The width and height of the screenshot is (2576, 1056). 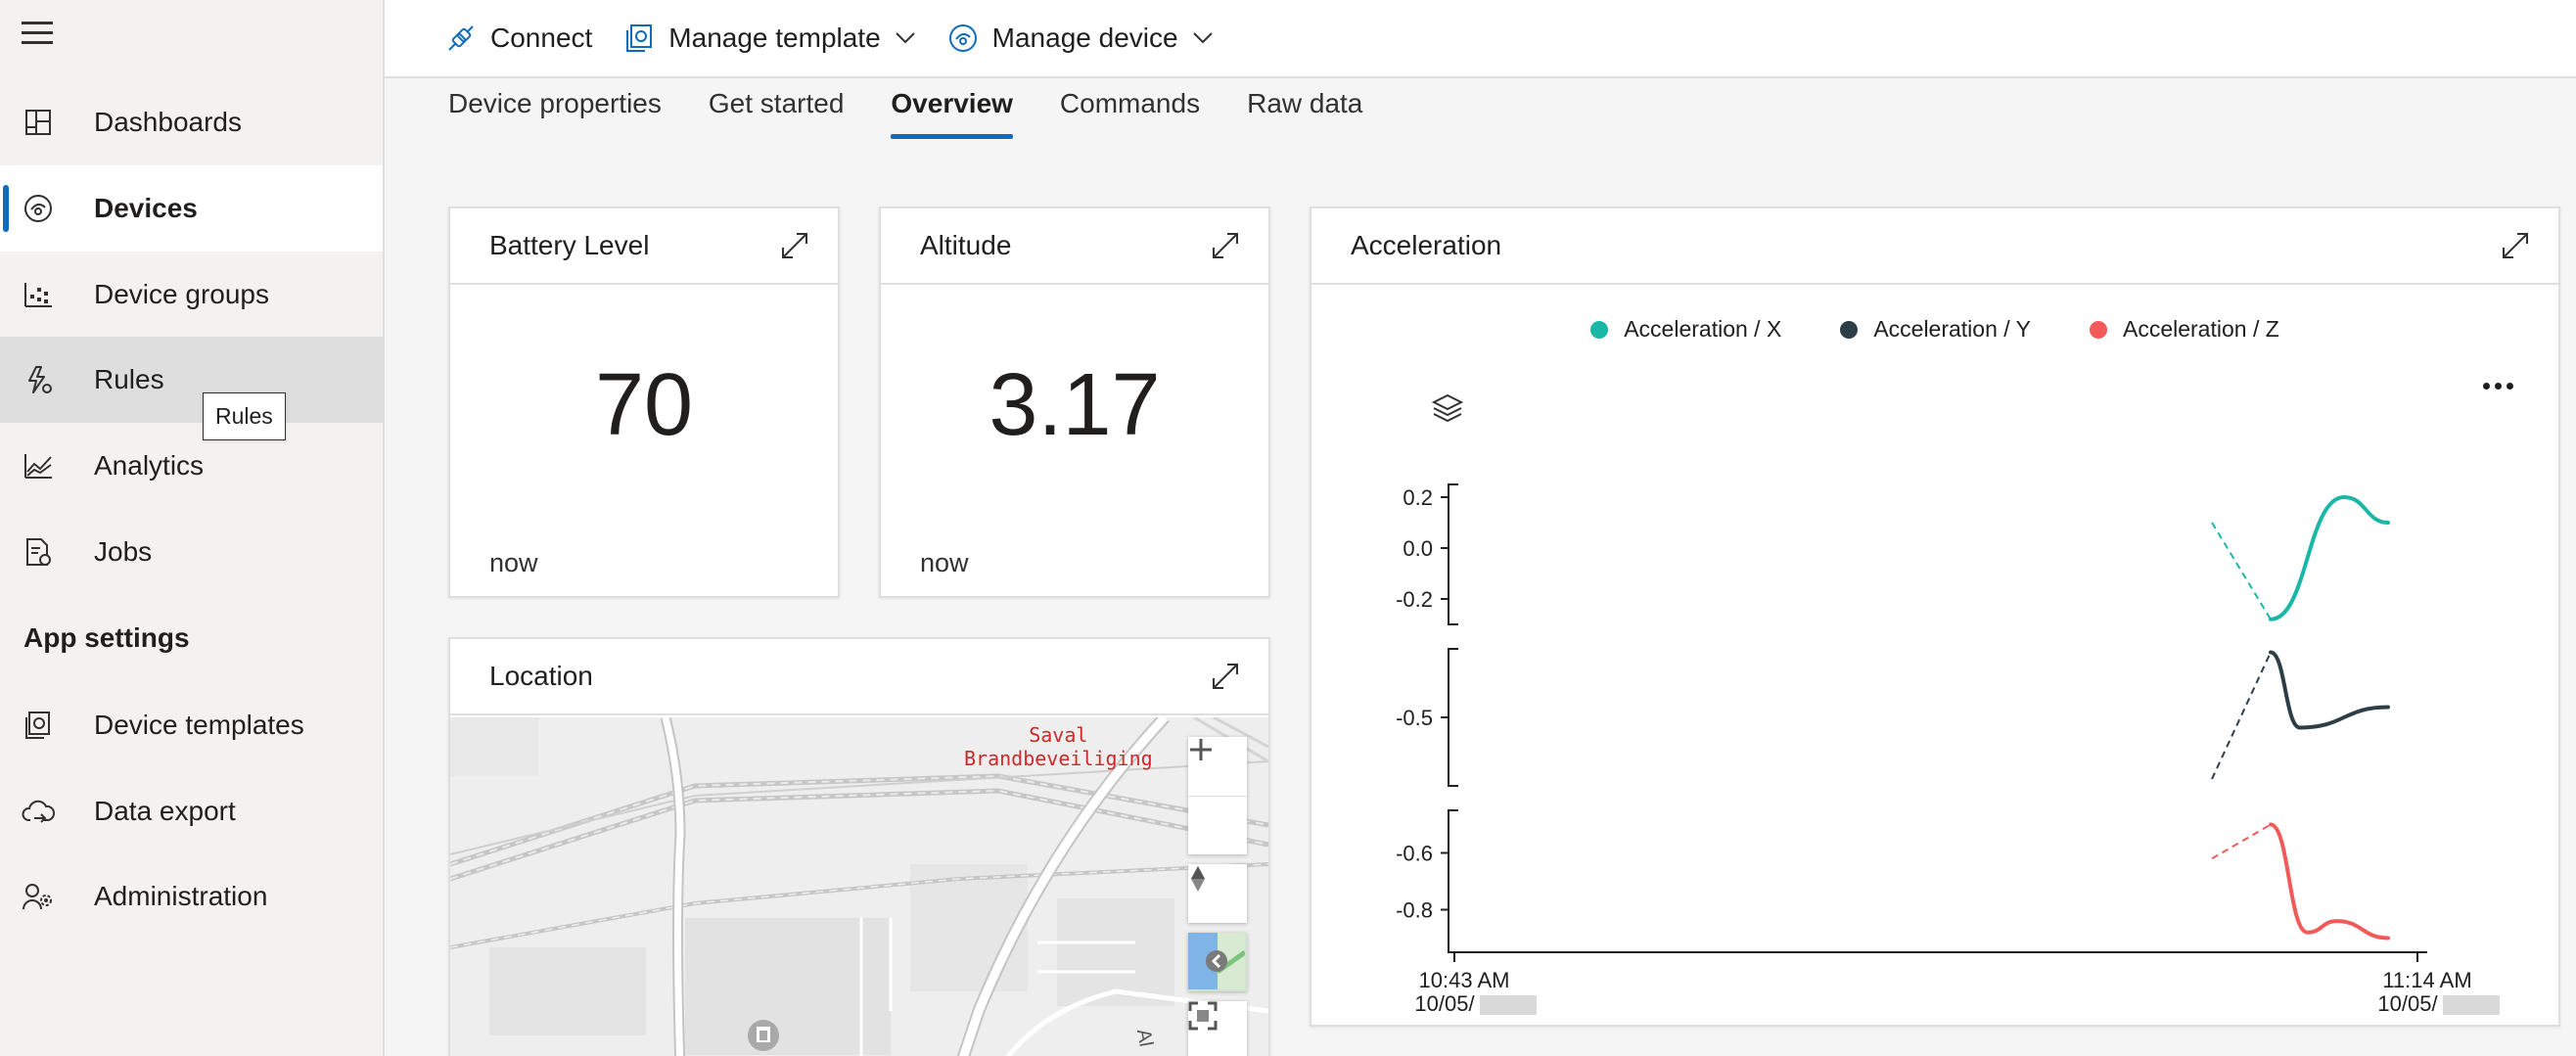 I want to click on y-tick-label: 0.0, so click(x=1418, y=548).